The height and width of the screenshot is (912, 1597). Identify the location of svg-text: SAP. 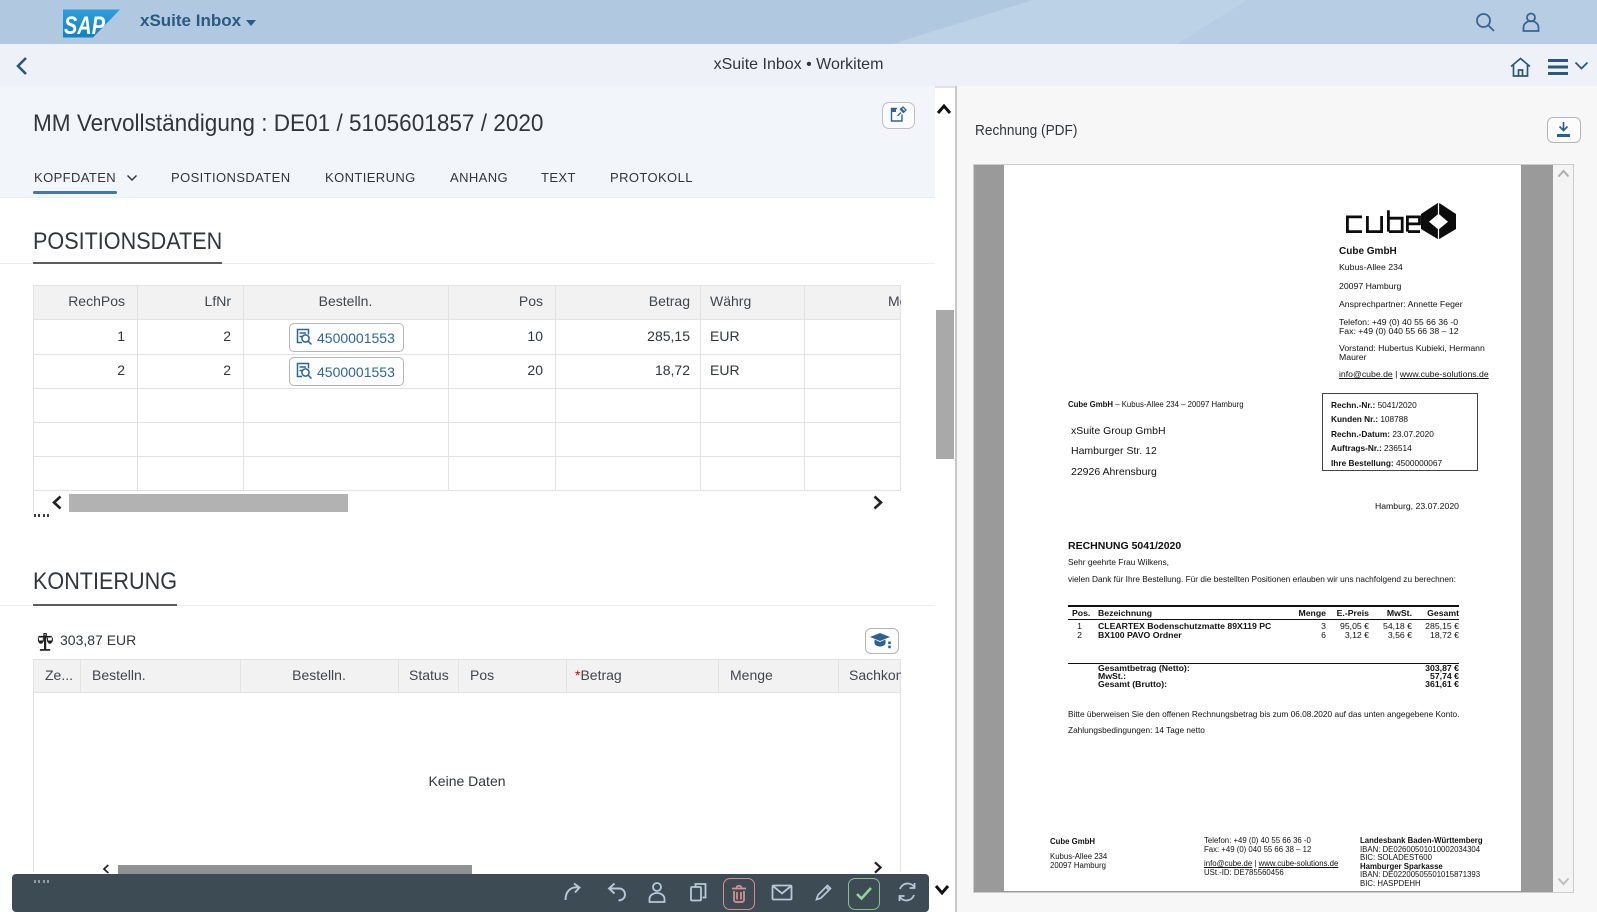
(84, 25).